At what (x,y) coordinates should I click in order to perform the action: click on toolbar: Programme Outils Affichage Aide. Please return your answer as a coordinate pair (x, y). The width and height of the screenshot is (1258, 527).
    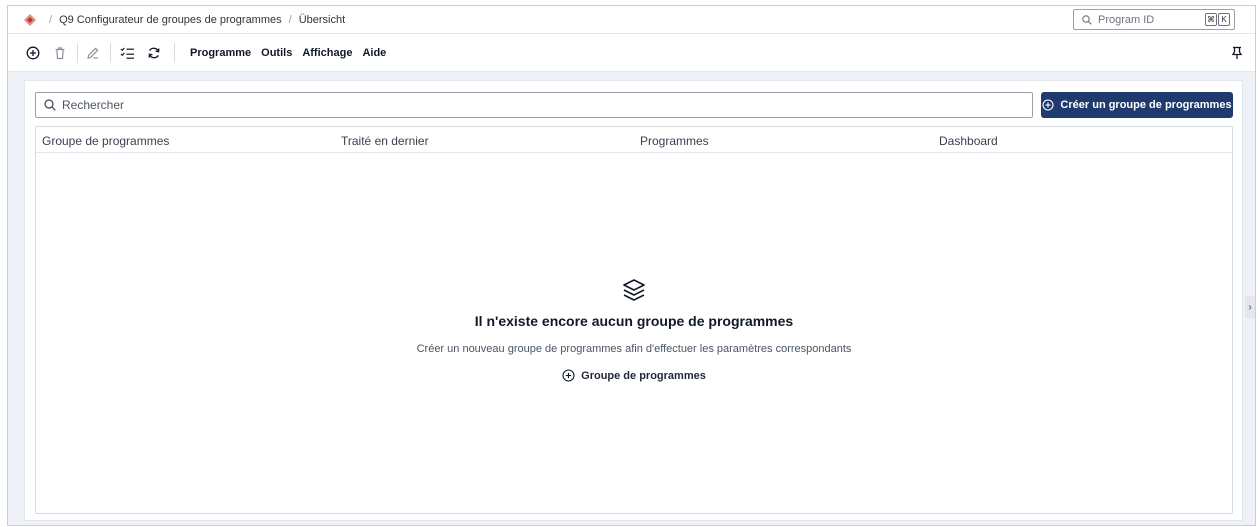
    Looking at the image, I should click on (631, 53).